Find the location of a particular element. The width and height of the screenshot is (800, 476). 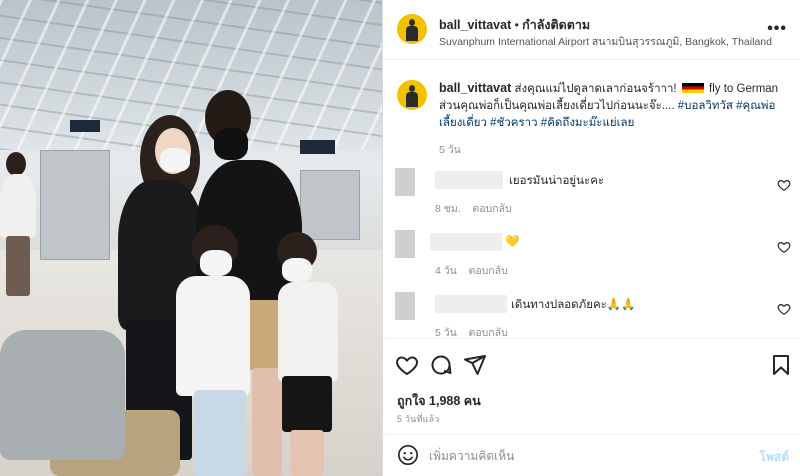

comment-meta: 8 ชม. ตอบกลับ is located at coordinates (473, 208).